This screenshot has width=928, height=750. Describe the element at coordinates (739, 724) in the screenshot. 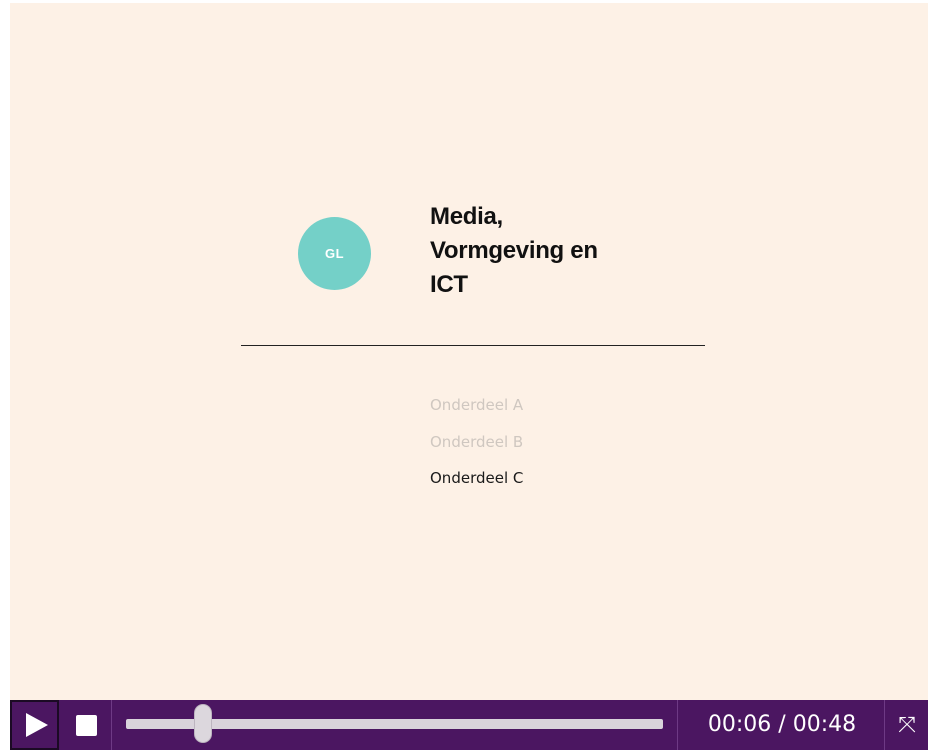

I see `current-time: 00:06` at that location.